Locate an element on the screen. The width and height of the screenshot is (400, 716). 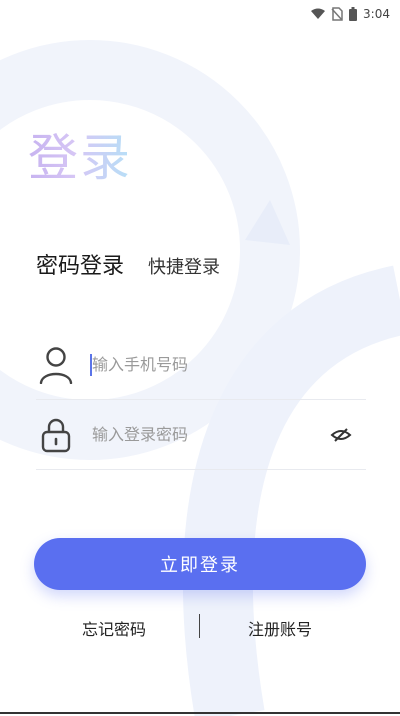
login-tabs: 密码登录 快捷登录 is located at coordinates (128, 264).